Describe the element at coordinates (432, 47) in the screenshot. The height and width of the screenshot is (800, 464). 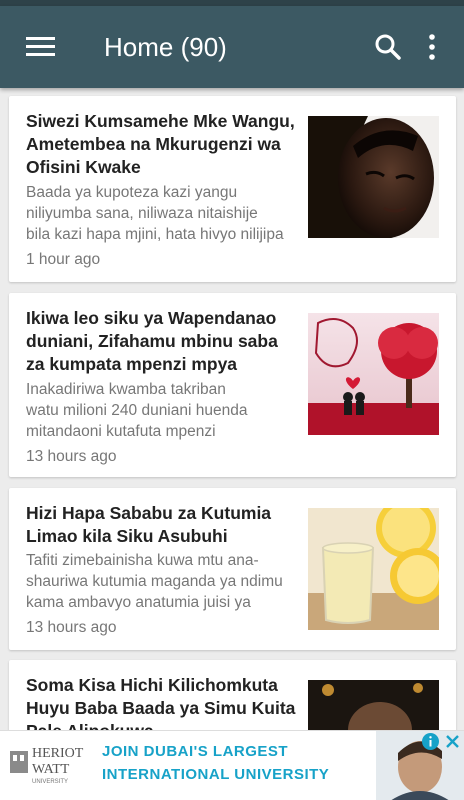
I see `more-vert-icon` at that location.